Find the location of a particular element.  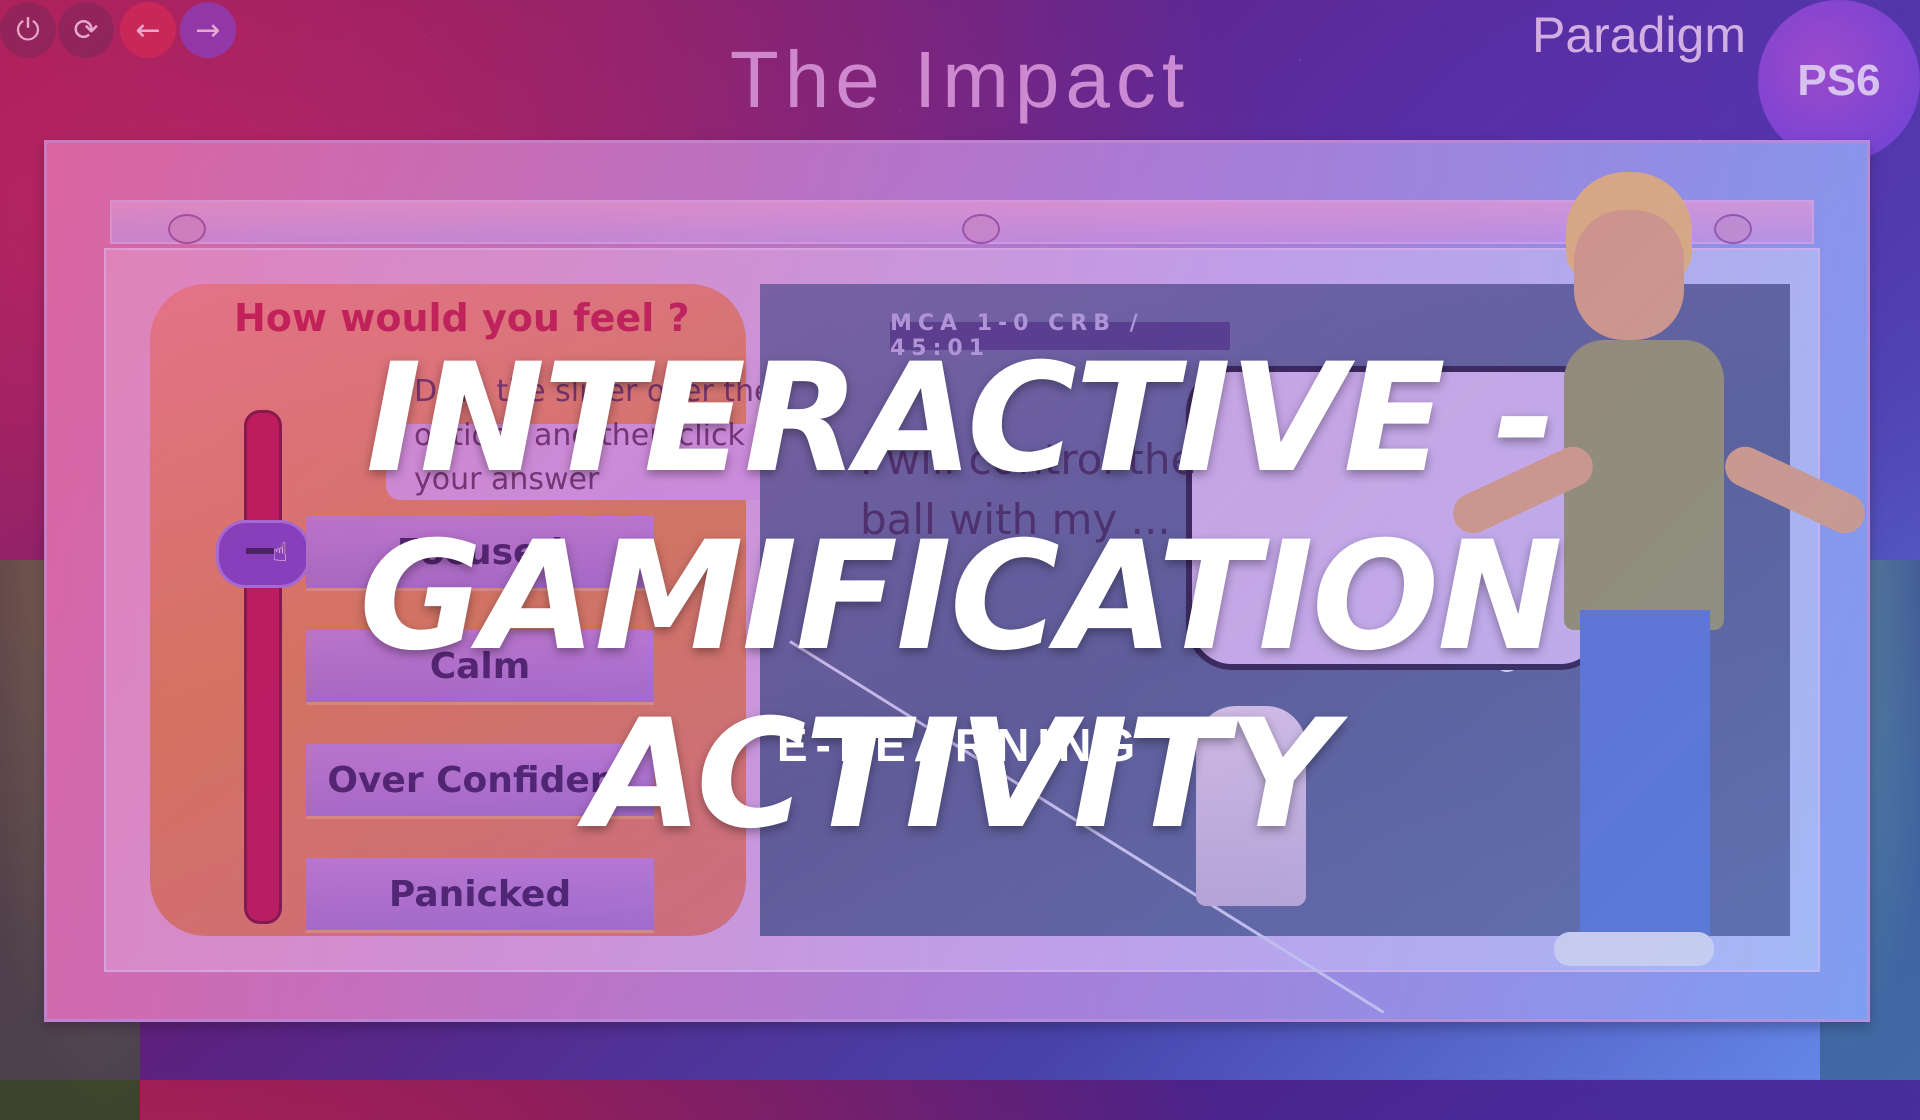

subheadline: E-LEARNING is located at coordinates (960, 745).